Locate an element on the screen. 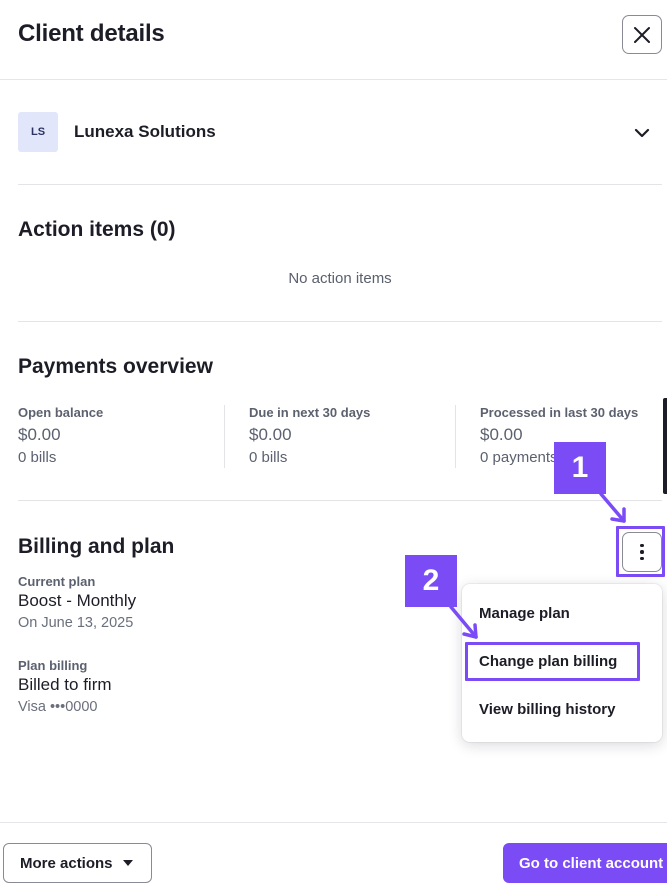 The width and height of the screenshot is (667, 886). arrow-step1 is located at coordinates (612, 507).